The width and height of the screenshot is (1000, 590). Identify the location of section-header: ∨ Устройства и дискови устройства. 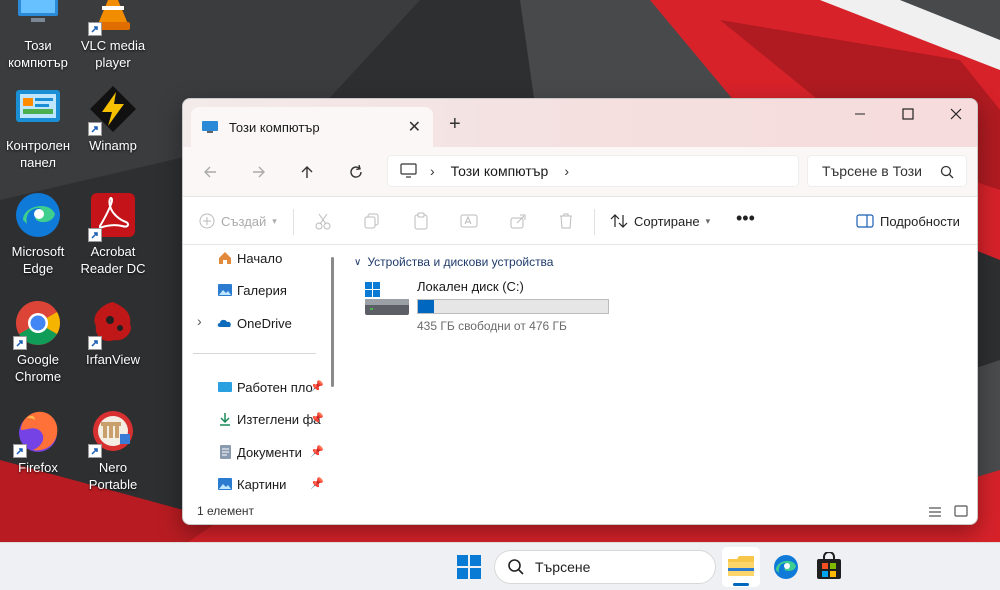
(453, 262).